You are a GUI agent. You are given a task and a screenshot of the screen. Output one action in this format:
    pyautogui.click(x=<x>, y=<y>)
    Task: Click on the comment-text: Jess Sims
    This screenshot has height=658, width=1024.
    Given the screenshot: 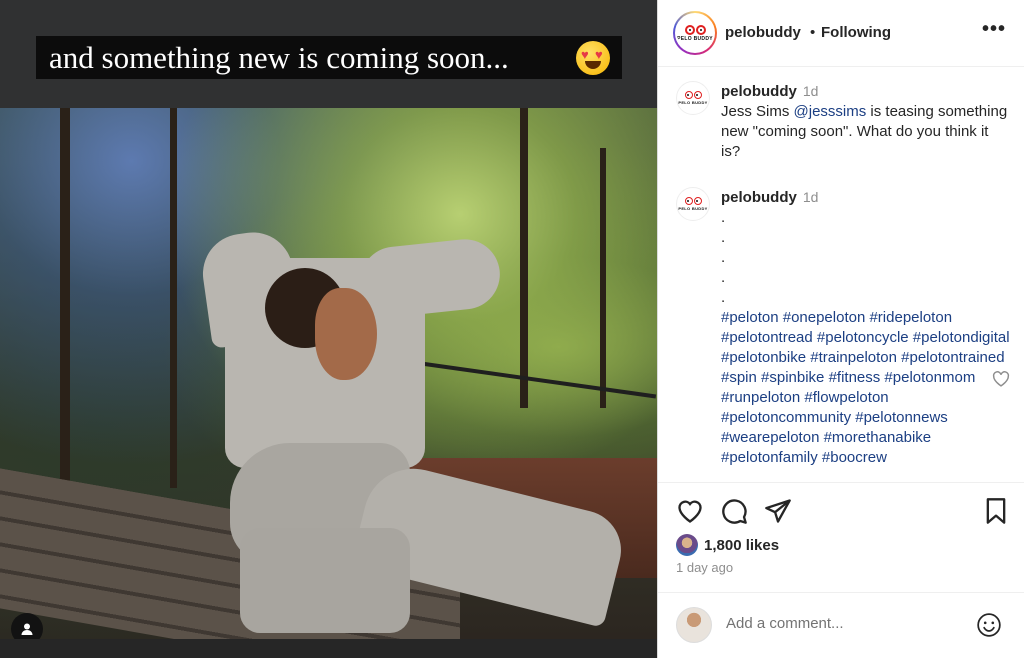 What is the action you would take?
    pyautogui.click(x=757, y=111)
    